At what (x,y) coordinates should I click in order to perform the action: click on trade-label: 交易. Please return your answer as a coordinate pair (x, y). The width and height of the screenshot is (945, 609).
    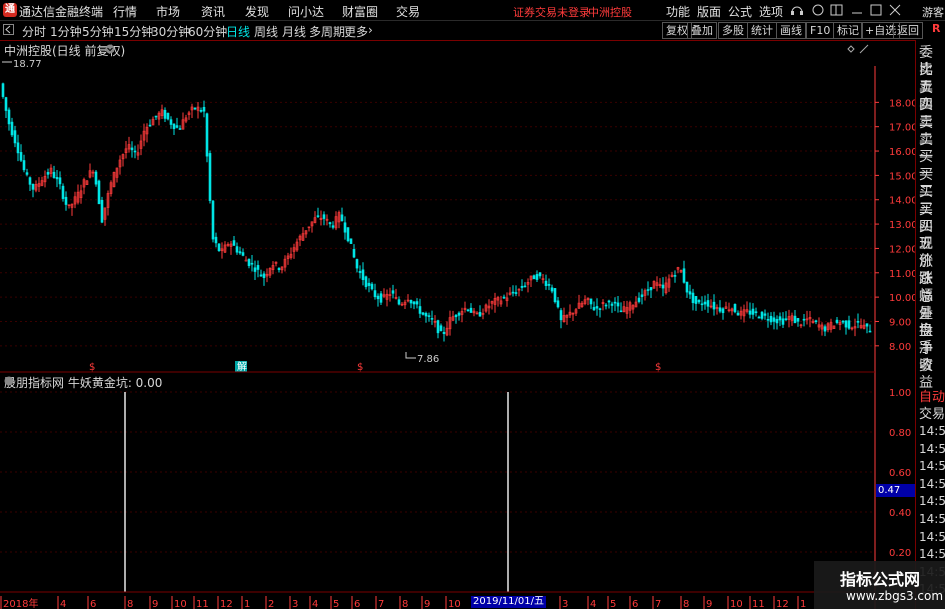
    Looking at the image, I should click on (932, 412).